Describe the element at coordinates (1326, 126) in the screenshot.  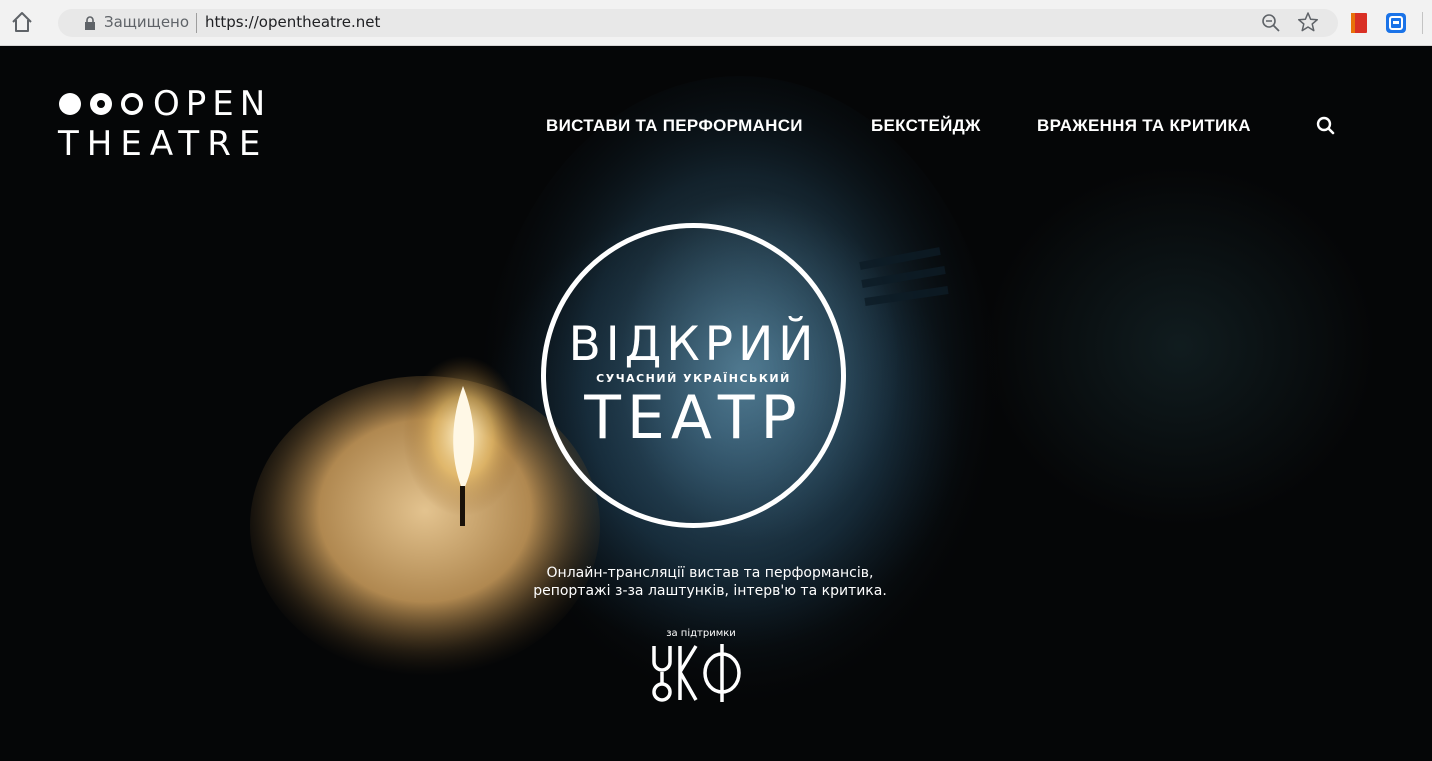
I see `search-icon` at that location.